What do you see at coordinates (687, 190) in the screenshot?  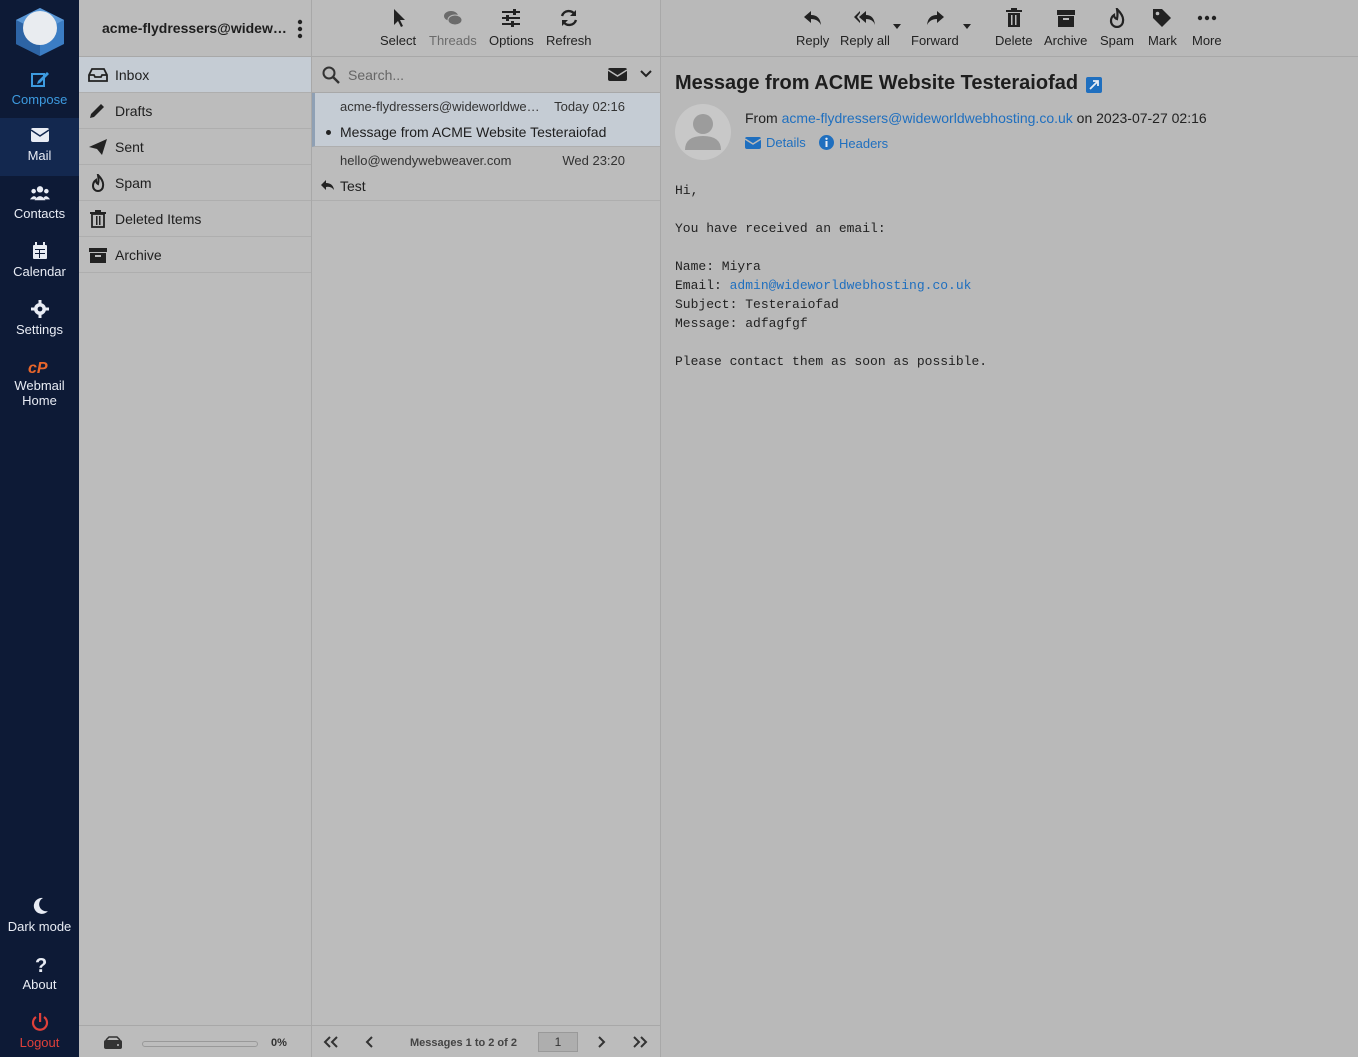 I see `body-greeting: Hi,` at bounding box center [687, 190].